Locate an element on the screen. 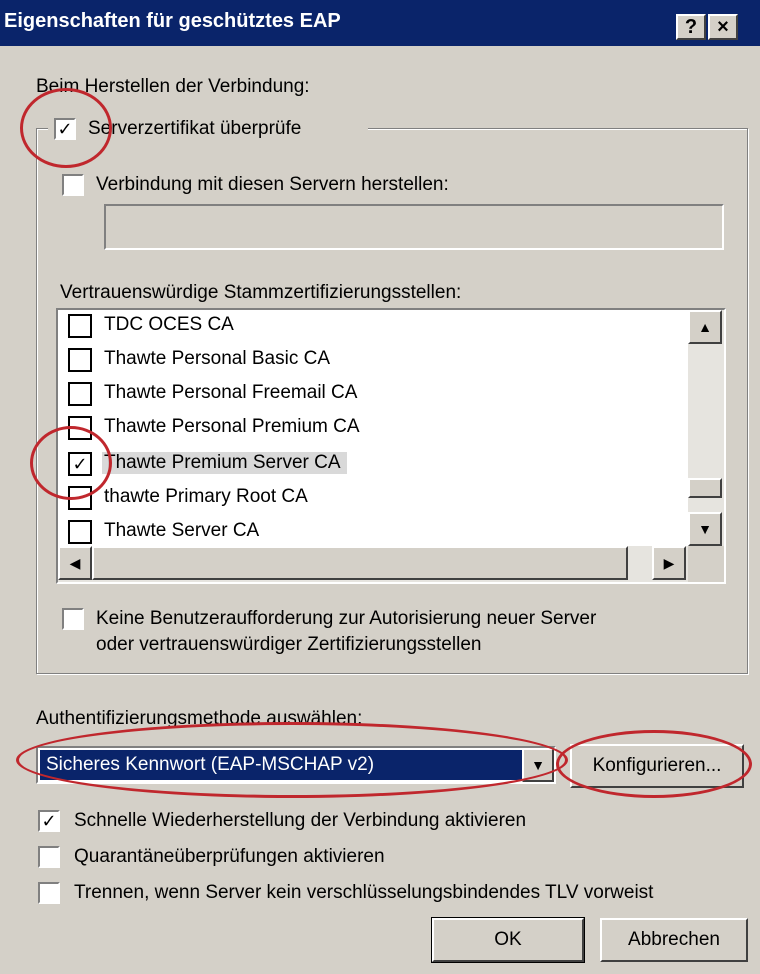 The width and height of the screenshot is (760, 974). quarantine-label: Quarantäneüberprüfungen aktivieren is located at coordinates (229, 857).